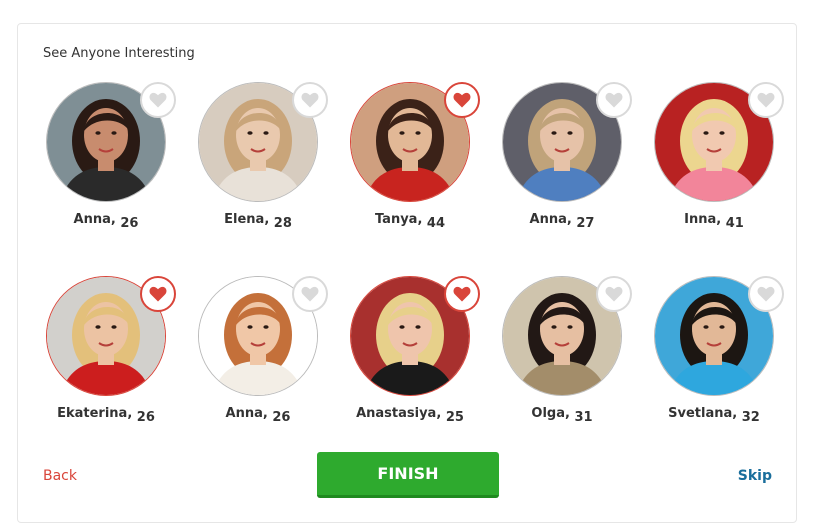  I want to click on skip-link: Skip, so click(755, 476).